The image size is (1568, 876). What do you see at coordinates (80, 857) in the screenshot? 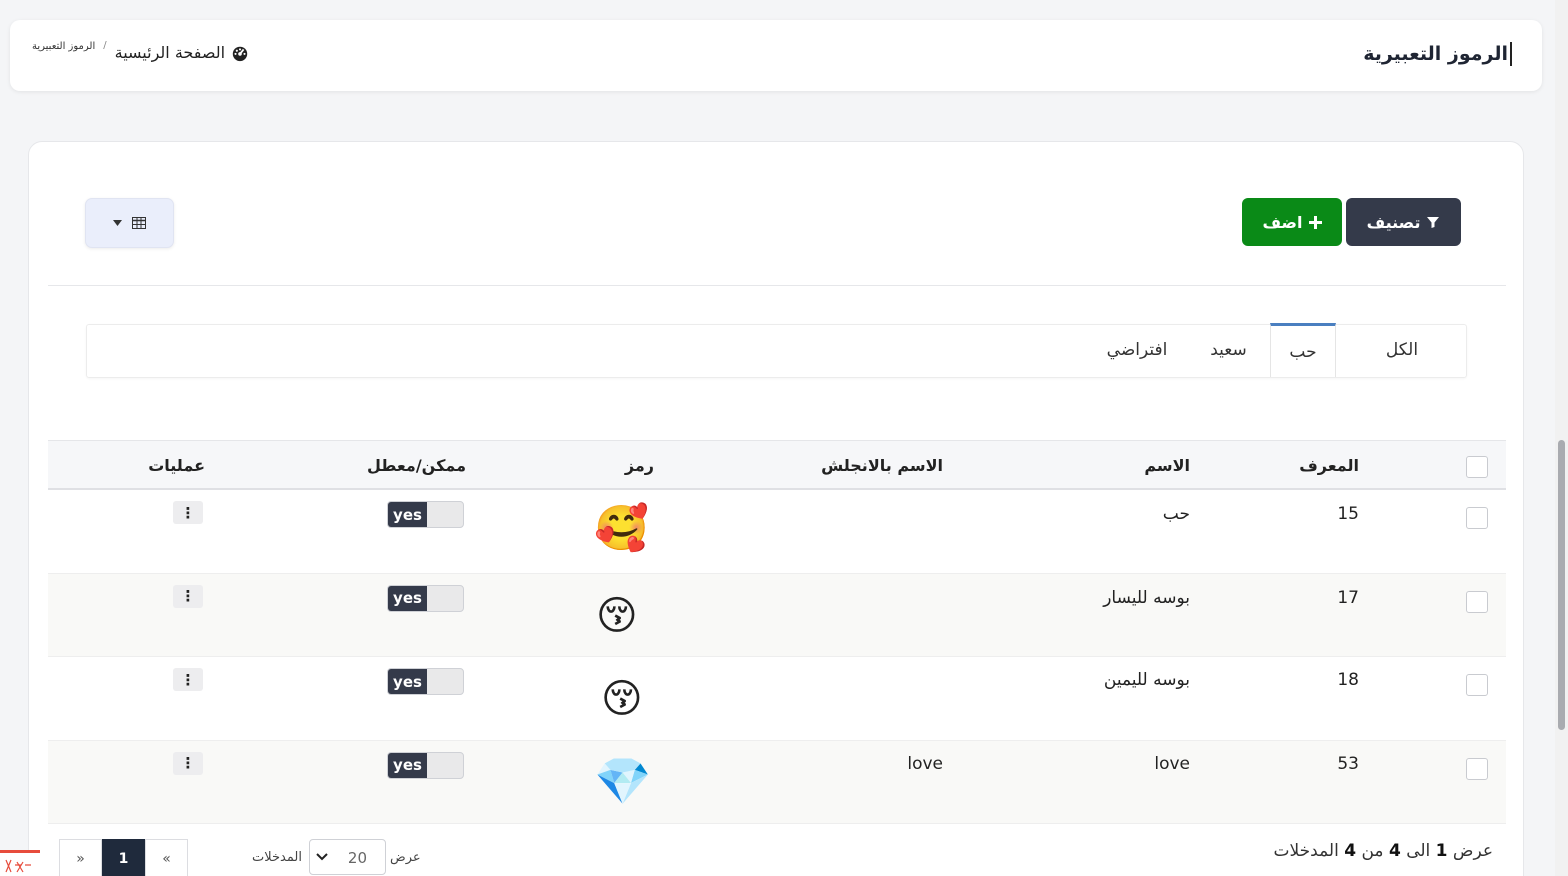
I see `pager-next-button: »` at bounding box center [80, 857].